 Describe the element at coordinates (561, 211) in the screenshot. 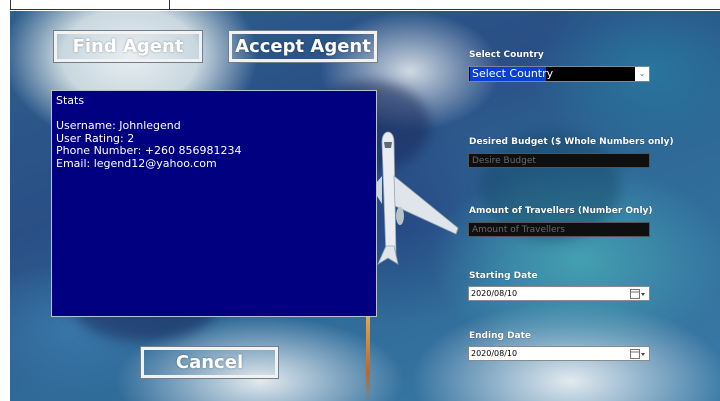

I see `travellers-label: Amount of Travellers (Number Only)` at that location.